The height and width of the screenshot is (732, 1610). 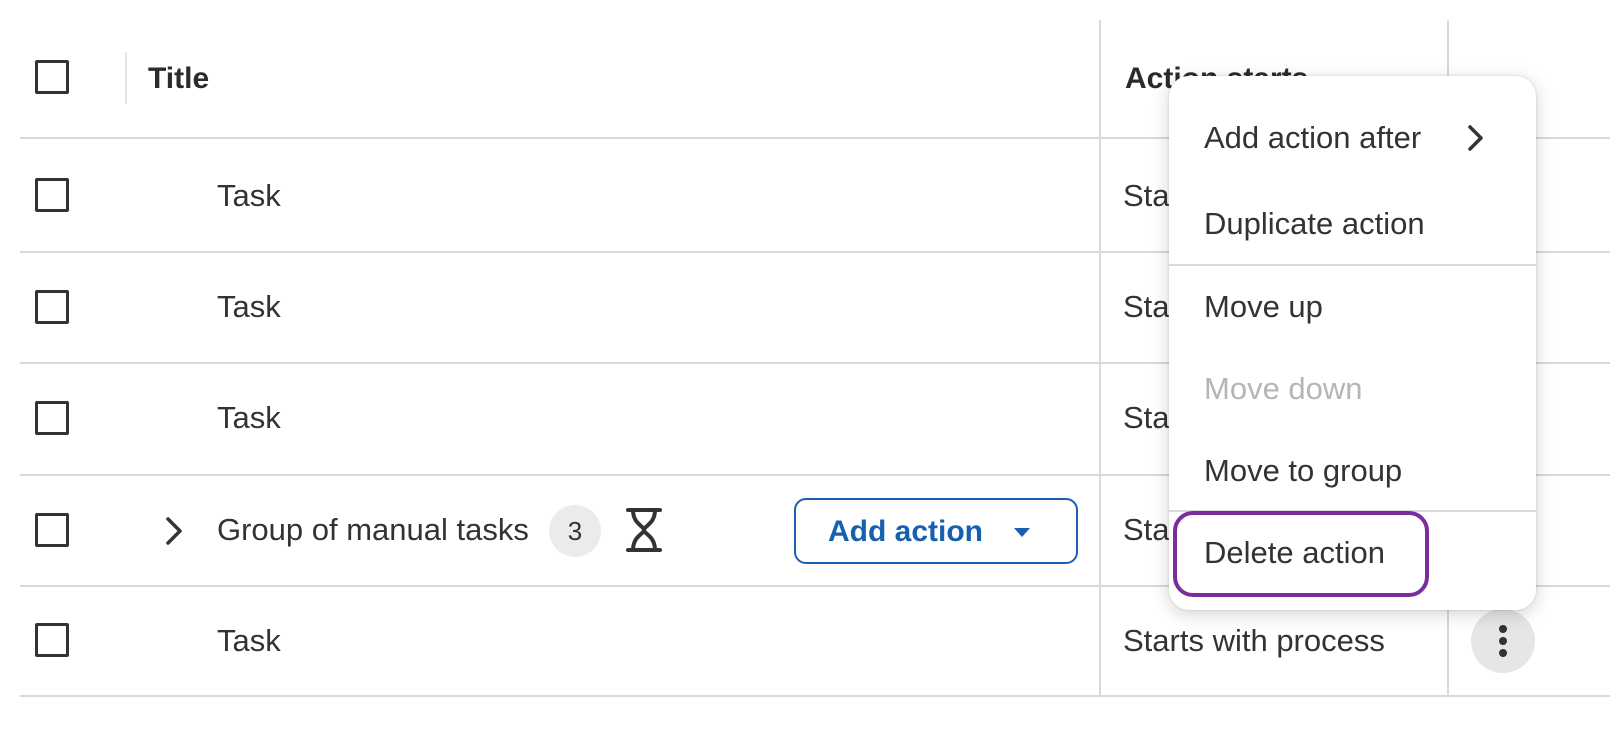 I want to click on select-all-checkbox, so click(x=52, y=77).